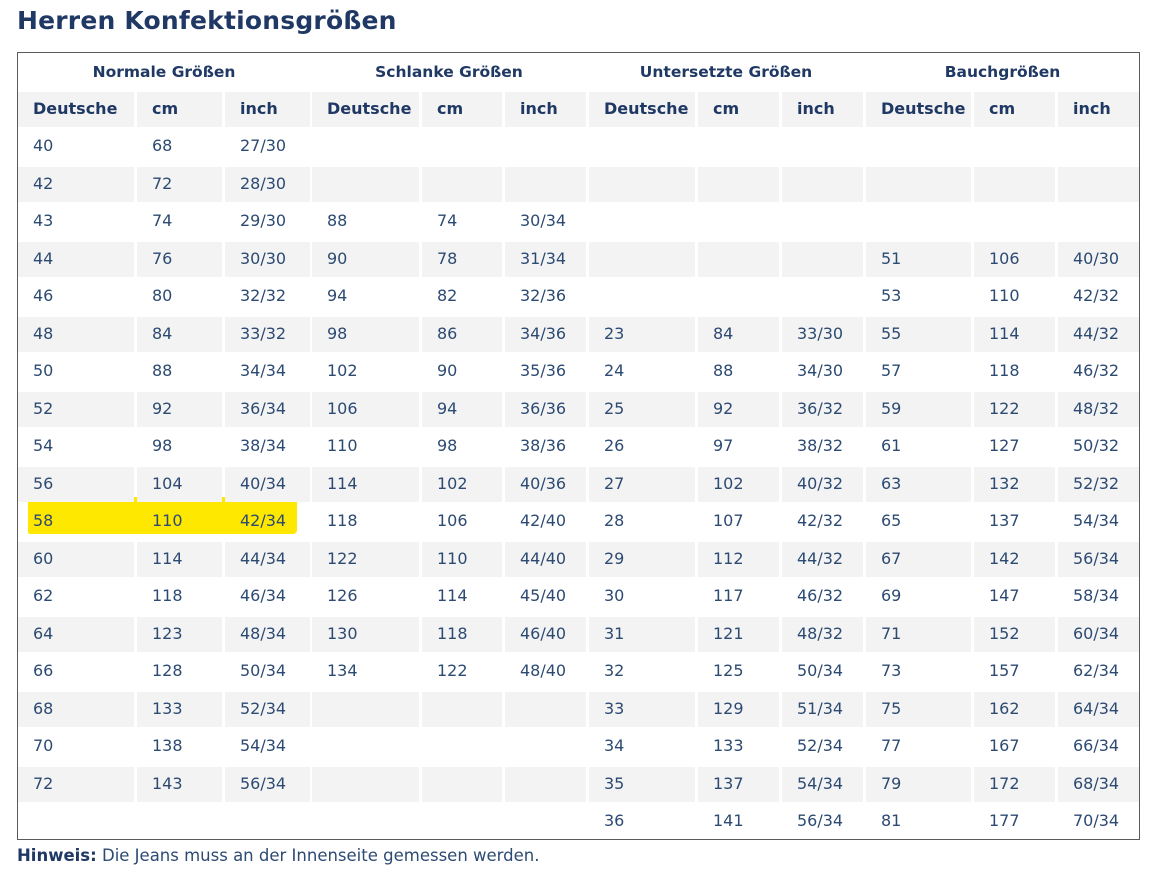 This screenshot has height=876, width=1170. Describe the element at coordinates (1004, 820) in the screenshot. I see `table-cell: 177` at that location.